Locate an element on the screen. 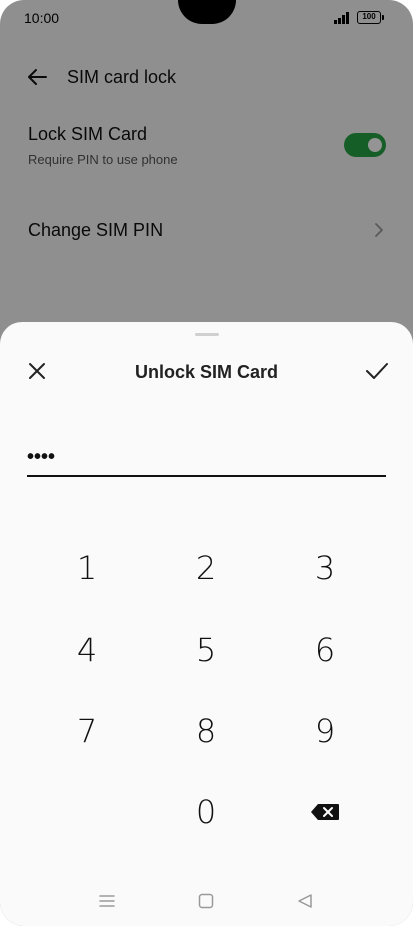 Image resolution: width=413 pixels, height=926 pixels. backspace-icon is located at coordinates (325, 812).